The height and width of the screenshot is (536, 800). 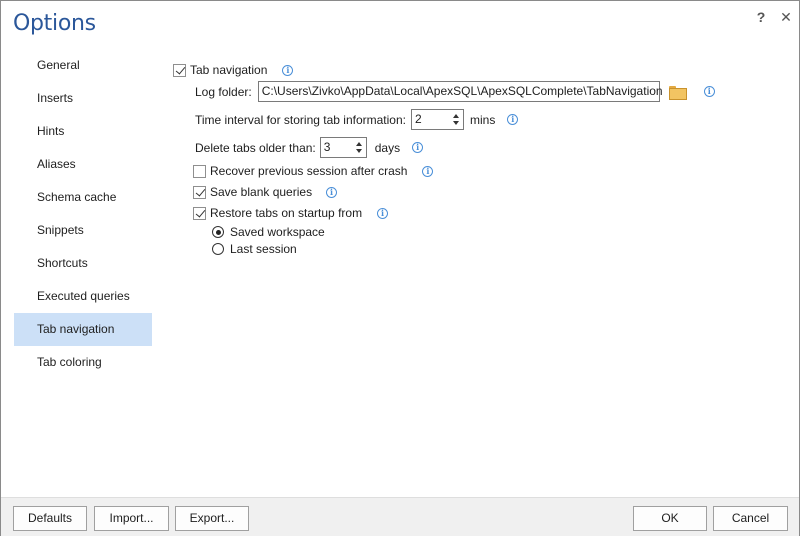 What do you see at coordinates (83, 98) in the screenshot?
I see `nav-item-inserts: Inserts` at bounding box center [83, 98].